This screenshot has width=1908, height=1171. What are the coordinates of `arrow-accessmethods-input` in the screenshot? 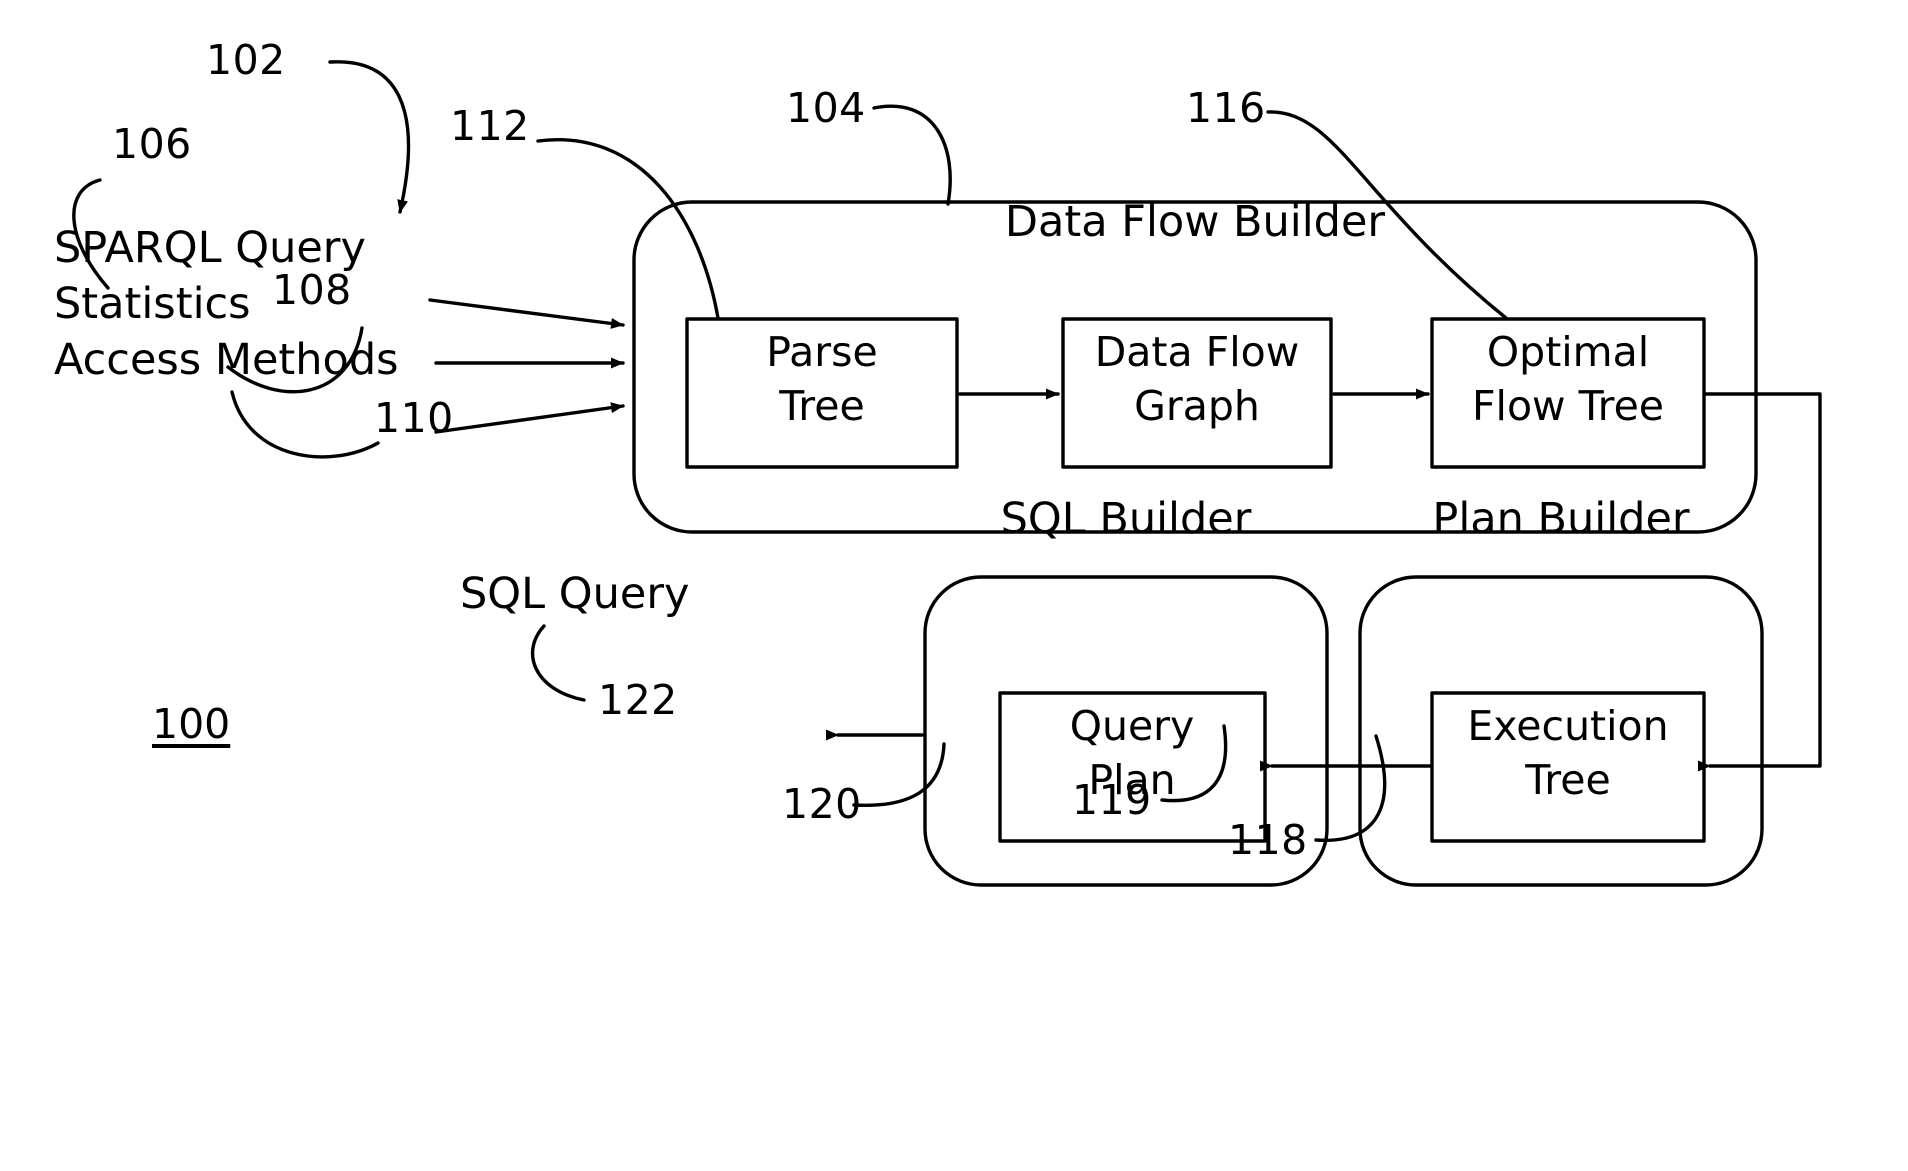 It's located at (529, 418).